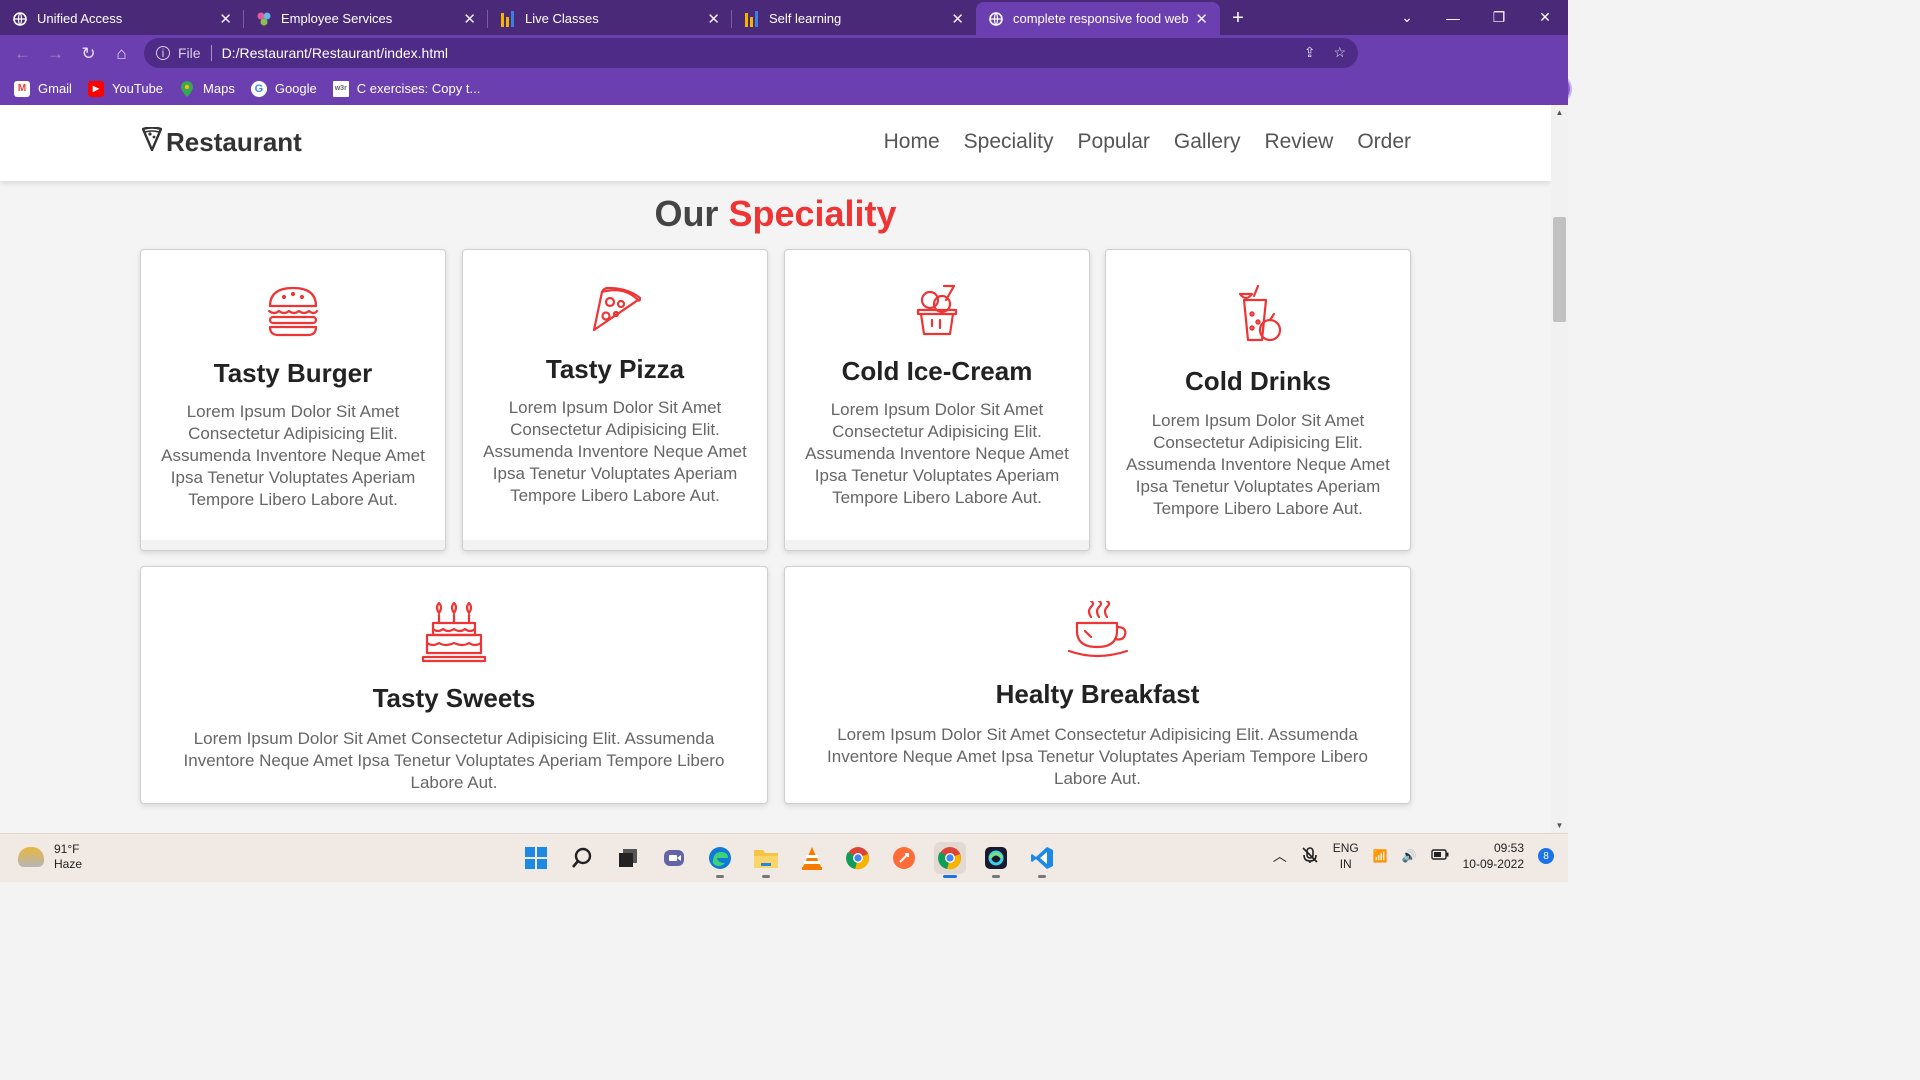 This screenshot has width=1920, height=1080. Describe the element at coordinates (454, 698) in the screenshot. I see `card-title: Tasty Sweets` at that location.